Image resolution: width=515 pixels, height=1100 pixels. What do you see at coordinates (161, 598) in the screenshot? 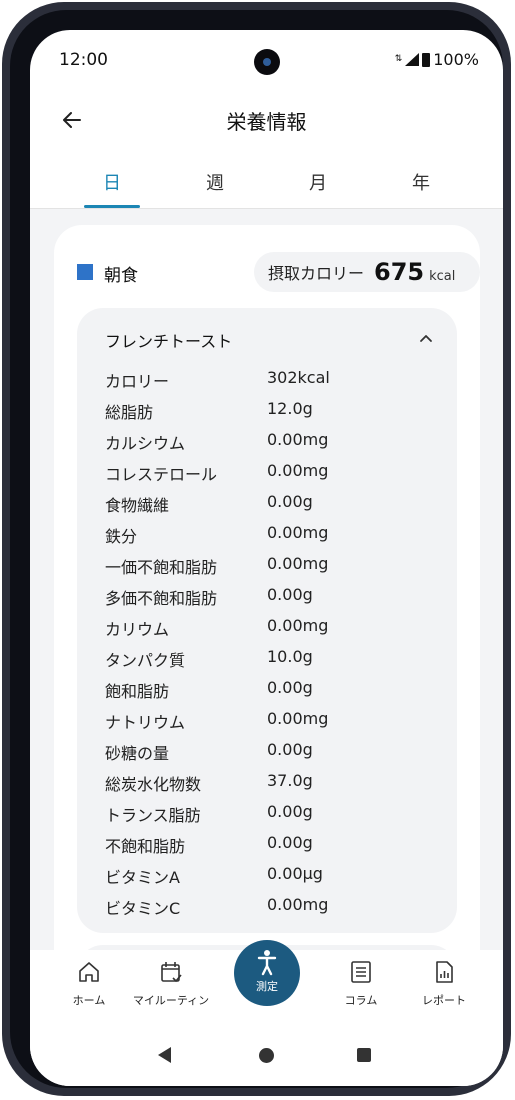
I see `nutrient-label: 多価不飽和脂肪` at bounding box center [161, 598].